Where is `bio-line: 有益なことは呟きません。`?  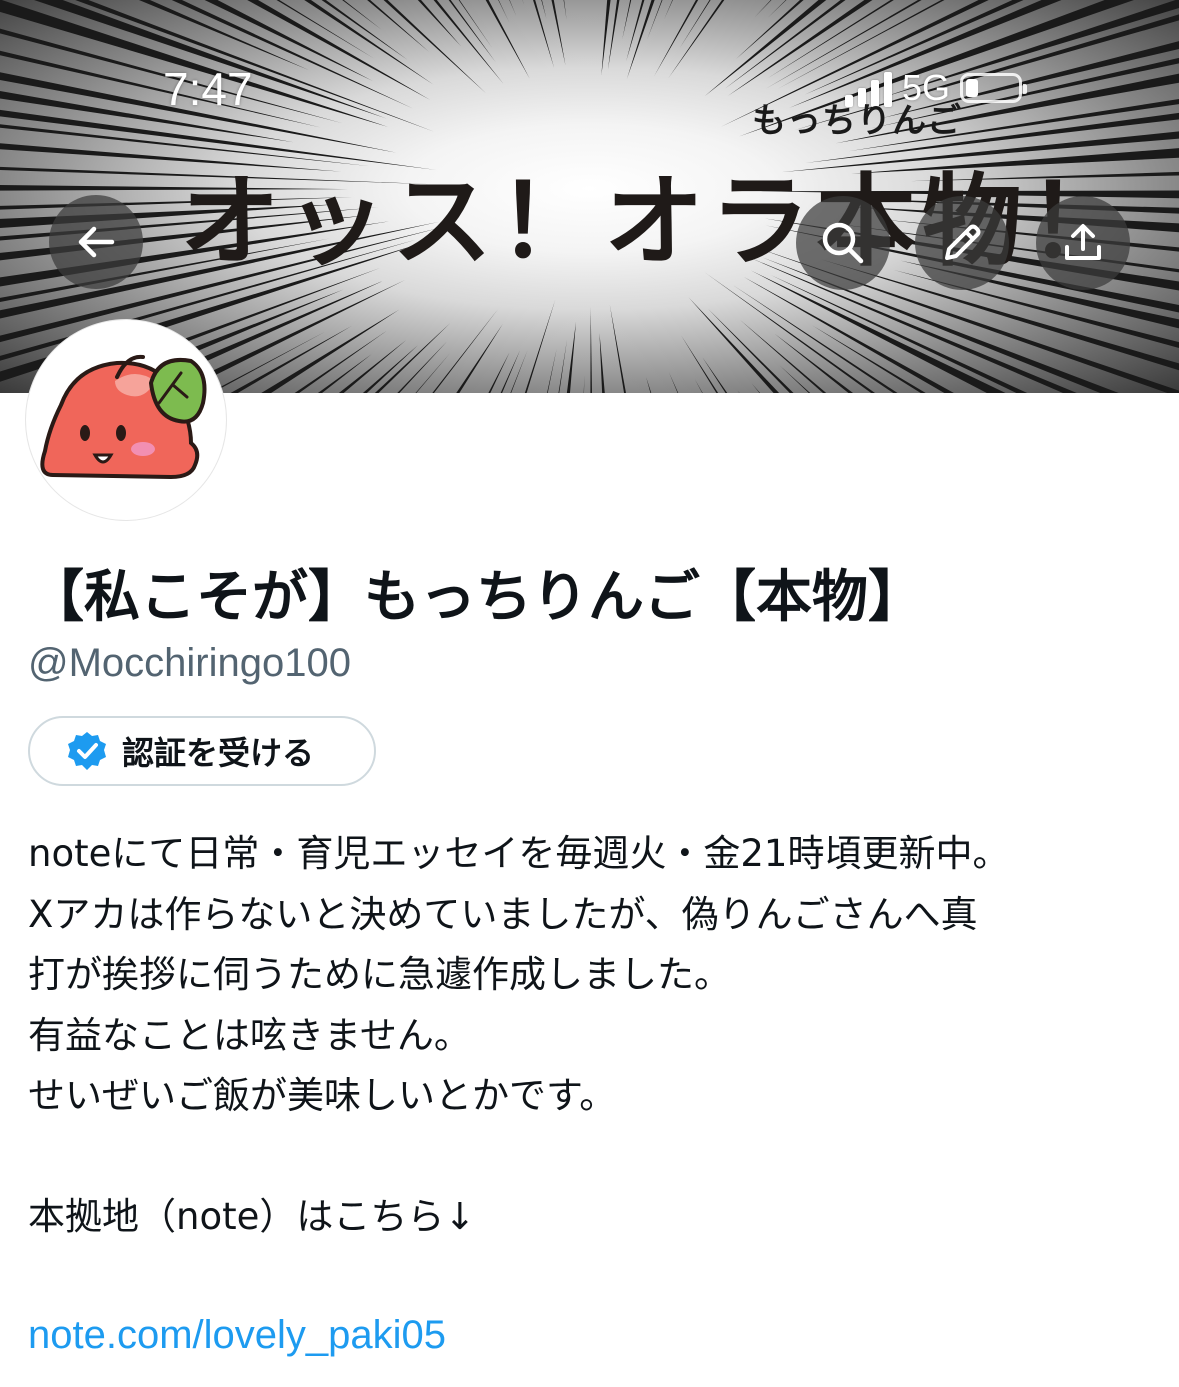 bio-line: 有益なことは呟きません。 is located at coordinates (249, 1035).